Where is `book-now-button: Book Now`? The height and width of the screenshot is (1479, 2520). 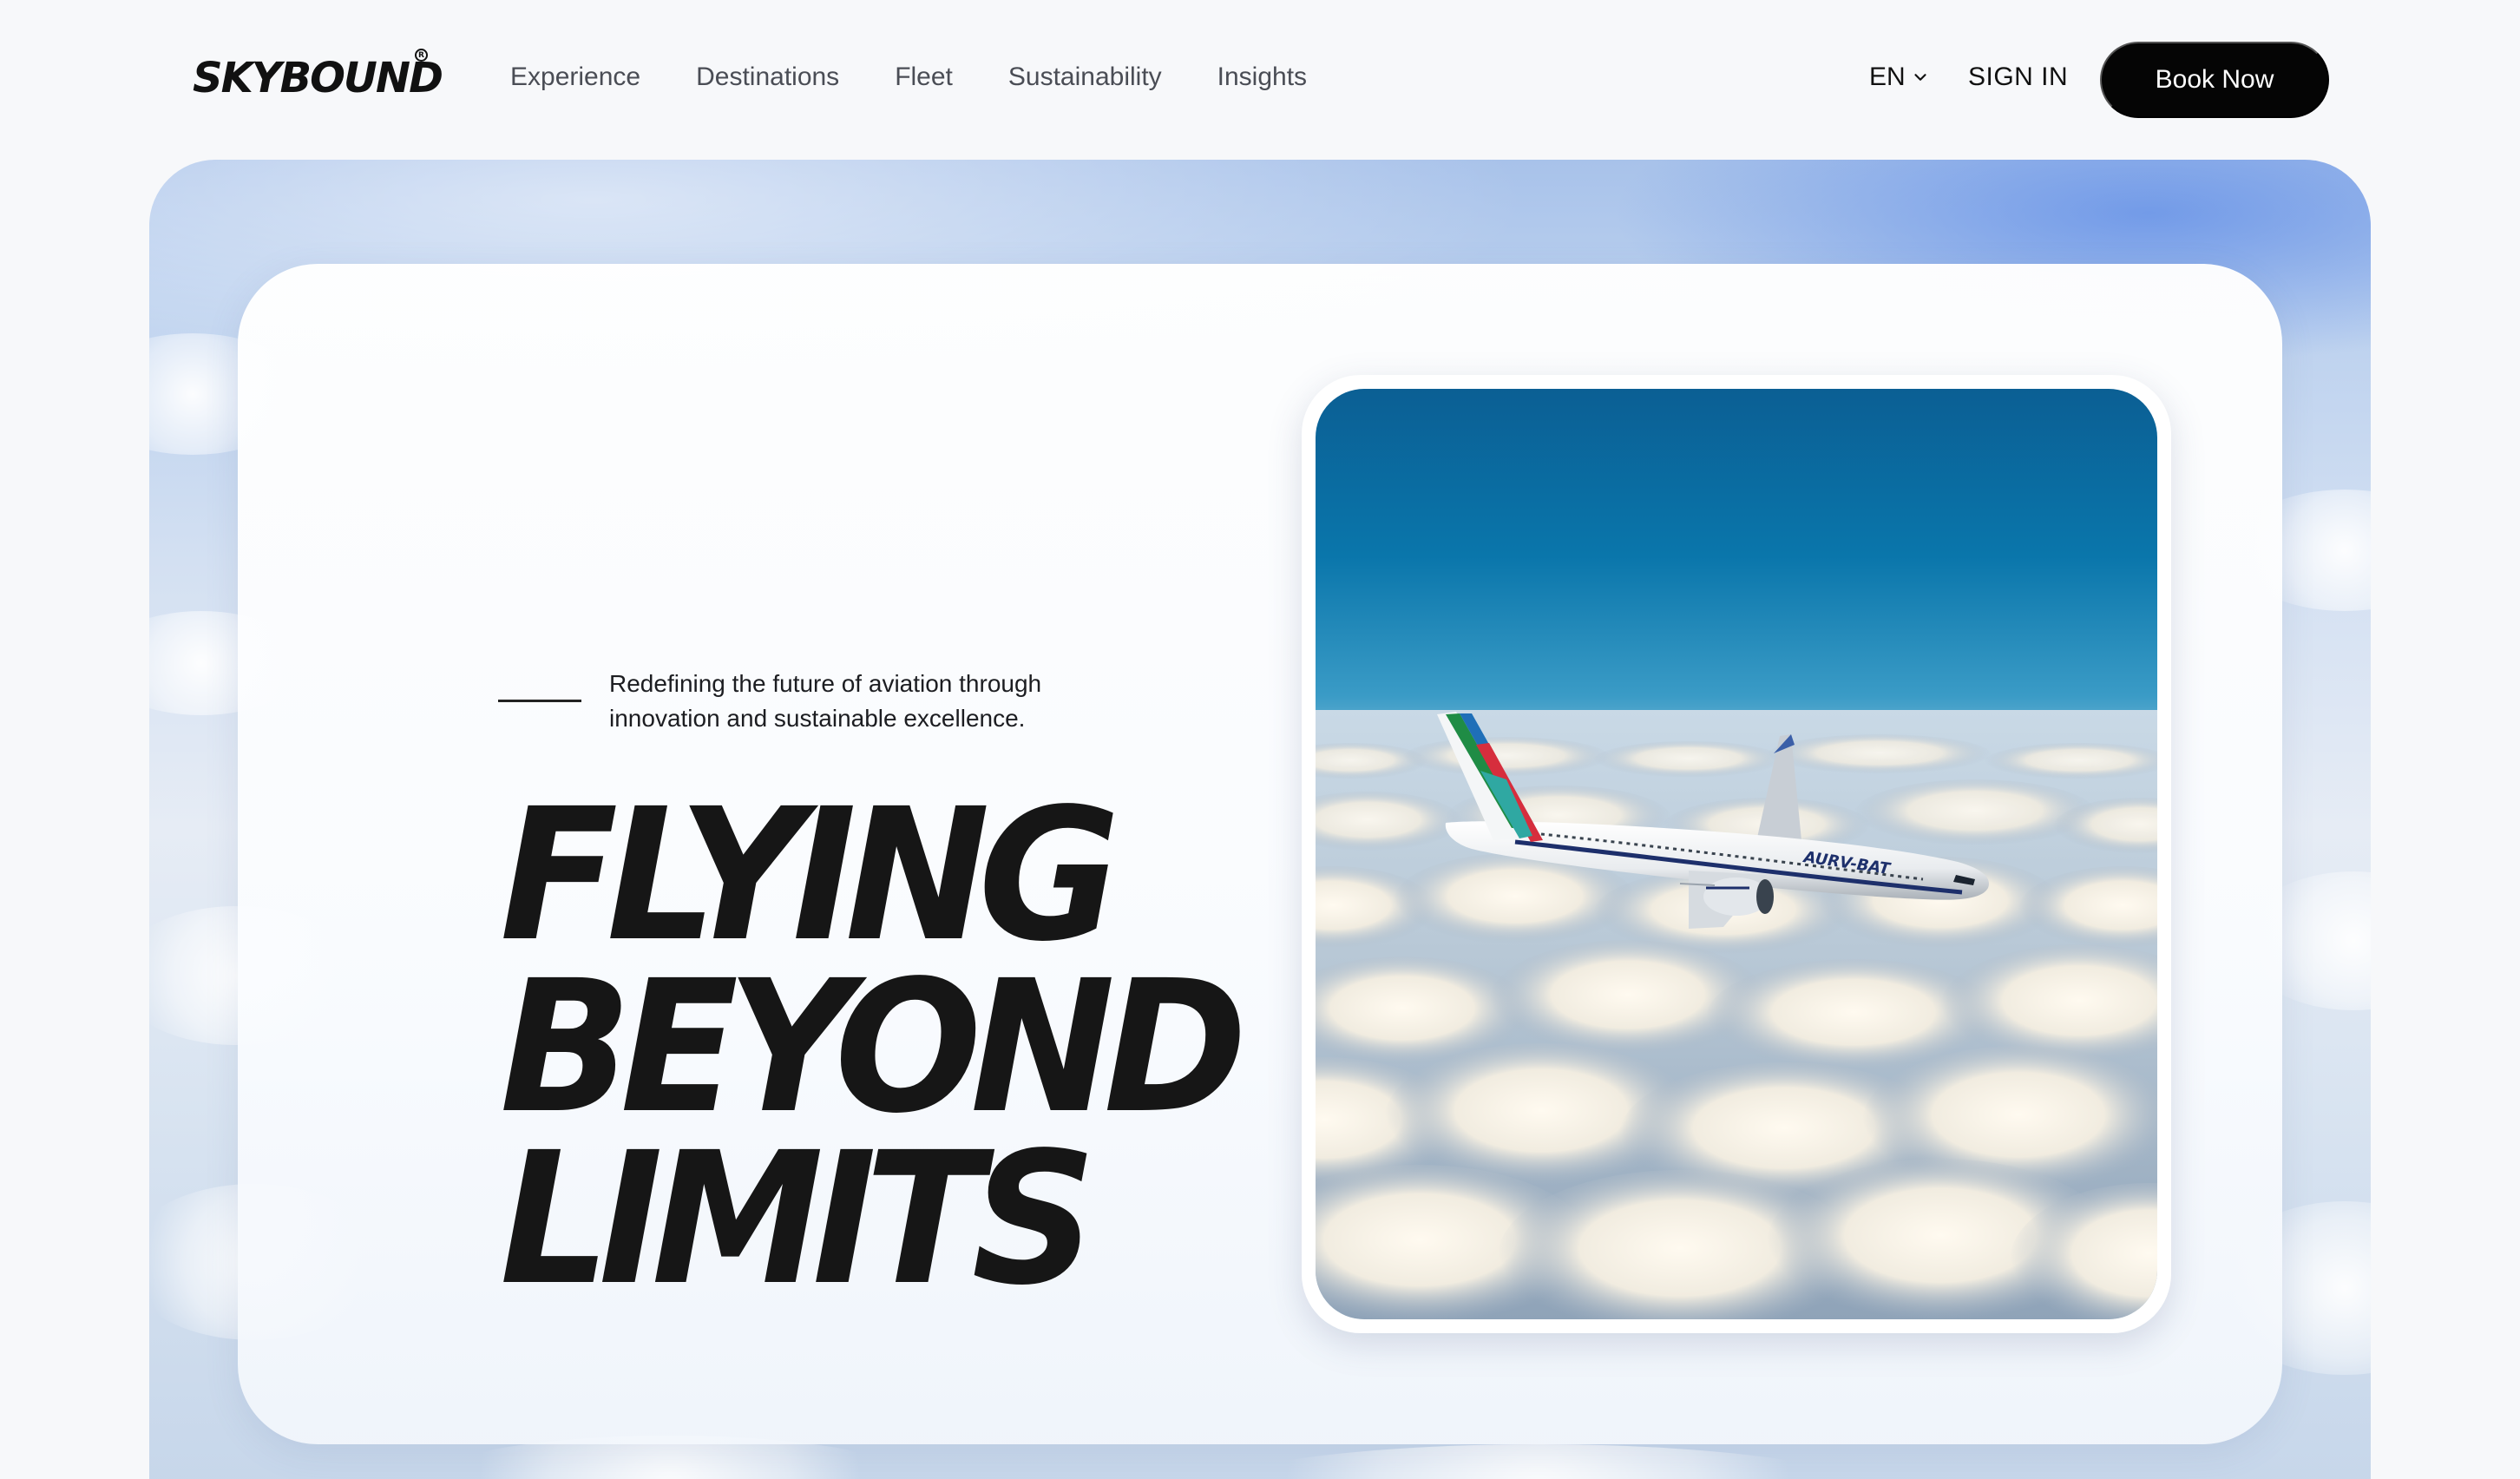 book-now-button: Book Now is located at coordinates (2214, 80).